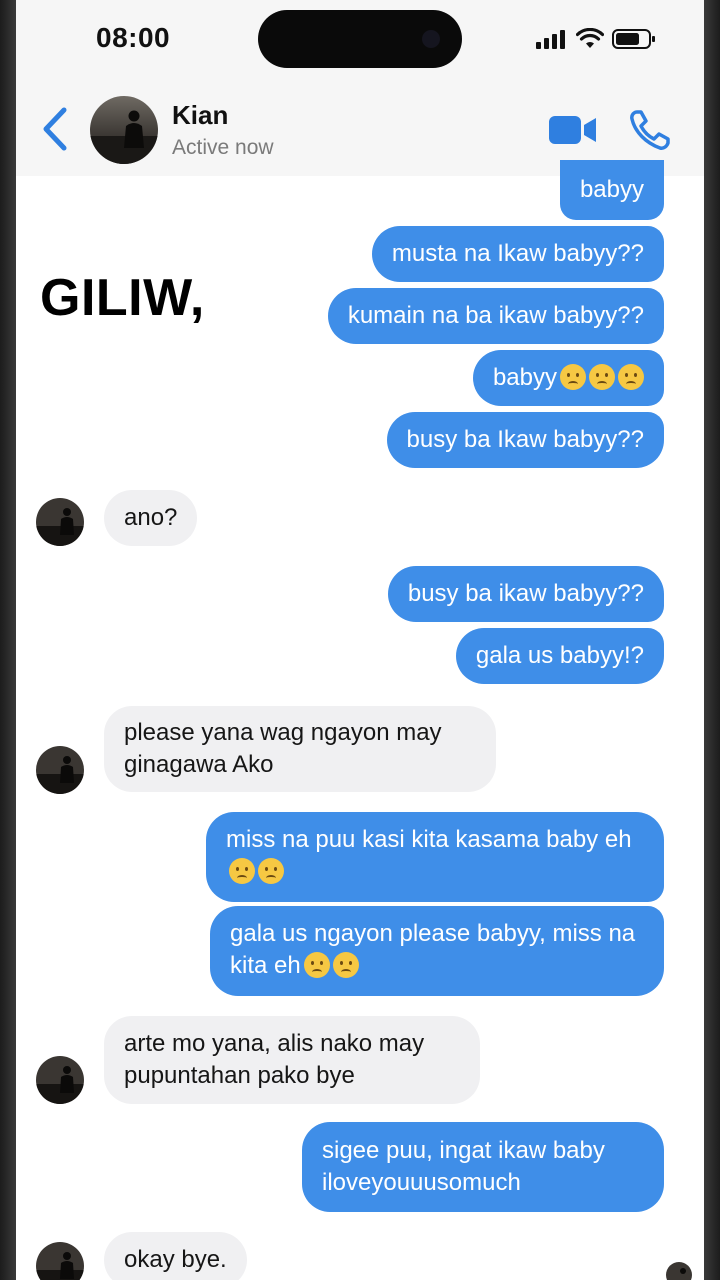 This screenshot has height=1280, width=720. I want to click on signal-icon, so click(550, 39).